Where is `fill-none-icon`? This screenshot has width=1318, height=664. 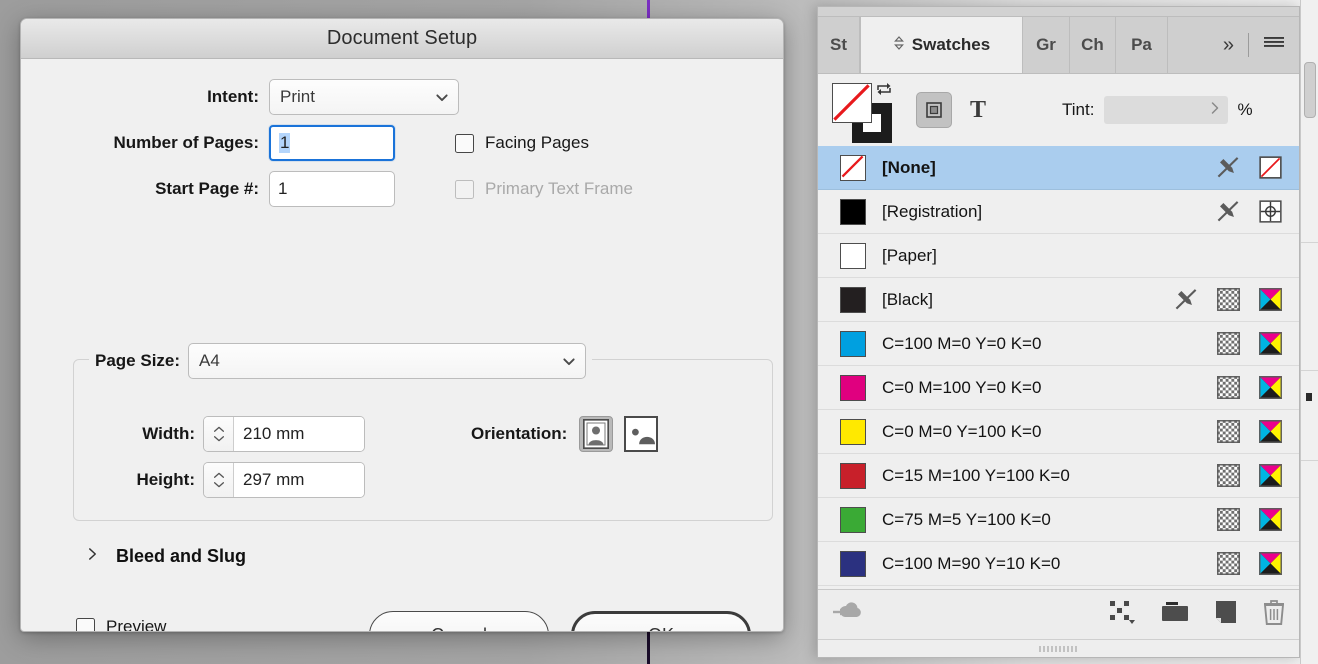 fill-none-icon is located at coordinates (851, 102).